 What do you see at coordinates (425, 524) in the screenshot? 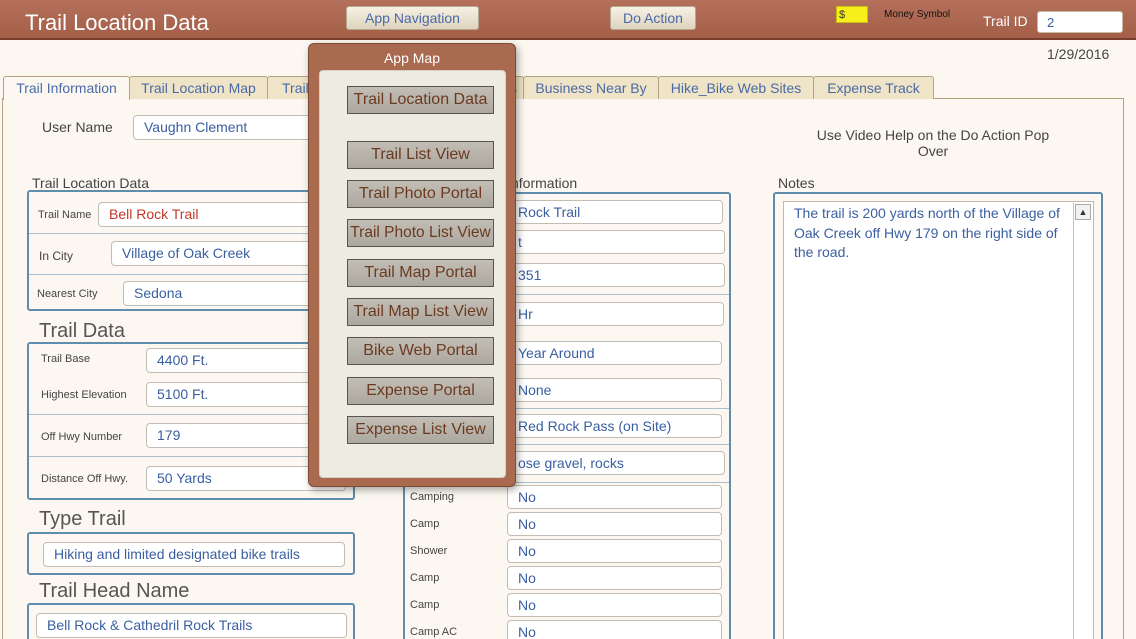
I see `camp-label-1: Camp` at bounding box center [425, 524].